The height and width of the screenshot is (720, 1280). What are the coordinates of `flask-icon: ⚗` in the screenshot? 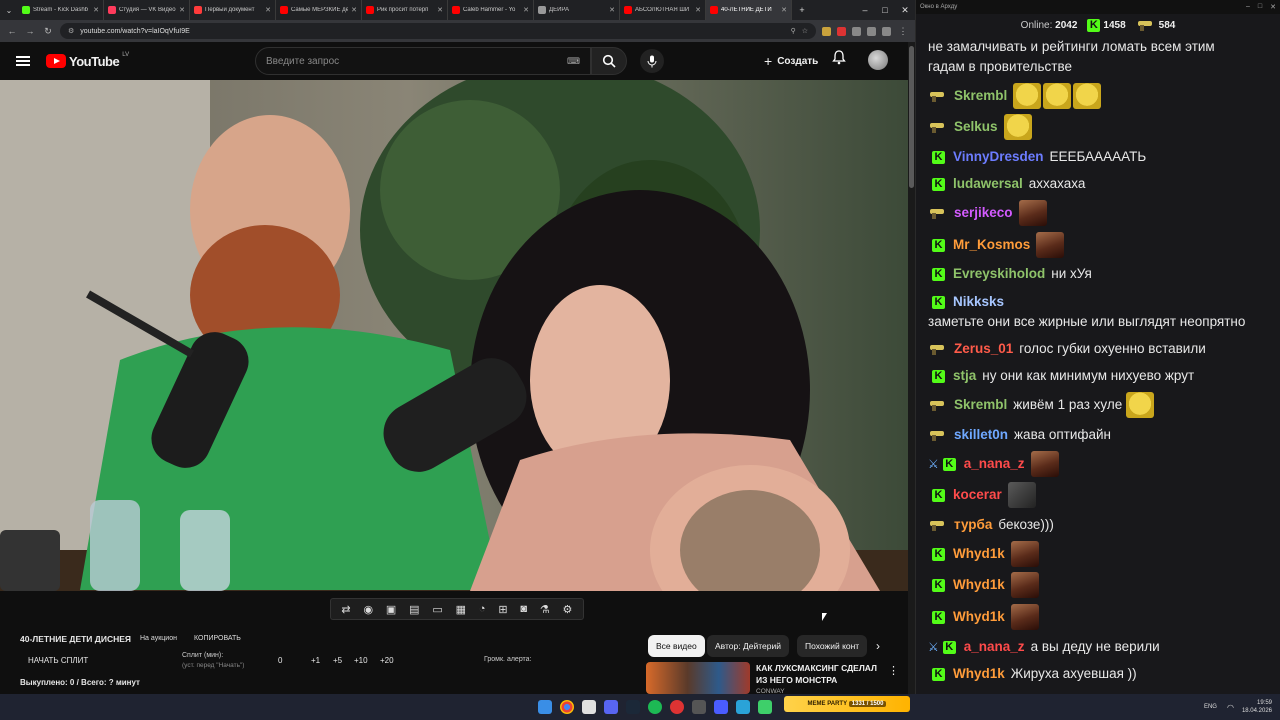 It's located at (545, 609).